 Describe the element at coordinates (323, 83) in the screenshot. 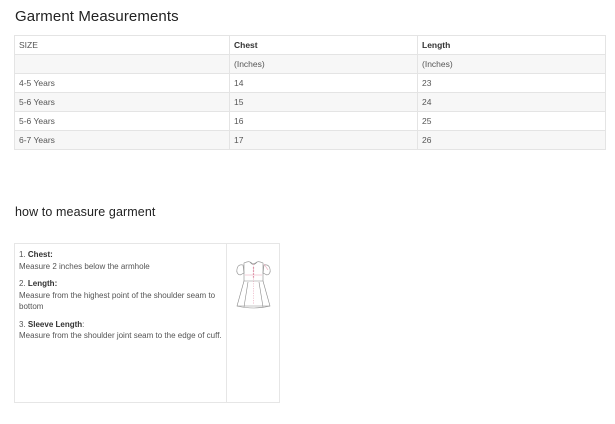

I see `cell-chest: 14` at that location.